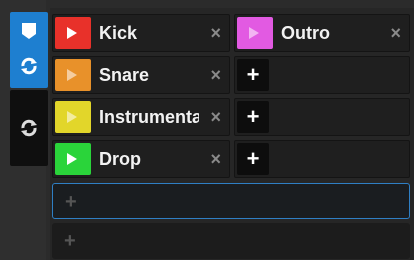 This screenshot has width=414, height=260. What do you see at coordinates (29, 50) in the screenshot?
I see `sidebar-tab-clips` at bounding box center [29, 50].